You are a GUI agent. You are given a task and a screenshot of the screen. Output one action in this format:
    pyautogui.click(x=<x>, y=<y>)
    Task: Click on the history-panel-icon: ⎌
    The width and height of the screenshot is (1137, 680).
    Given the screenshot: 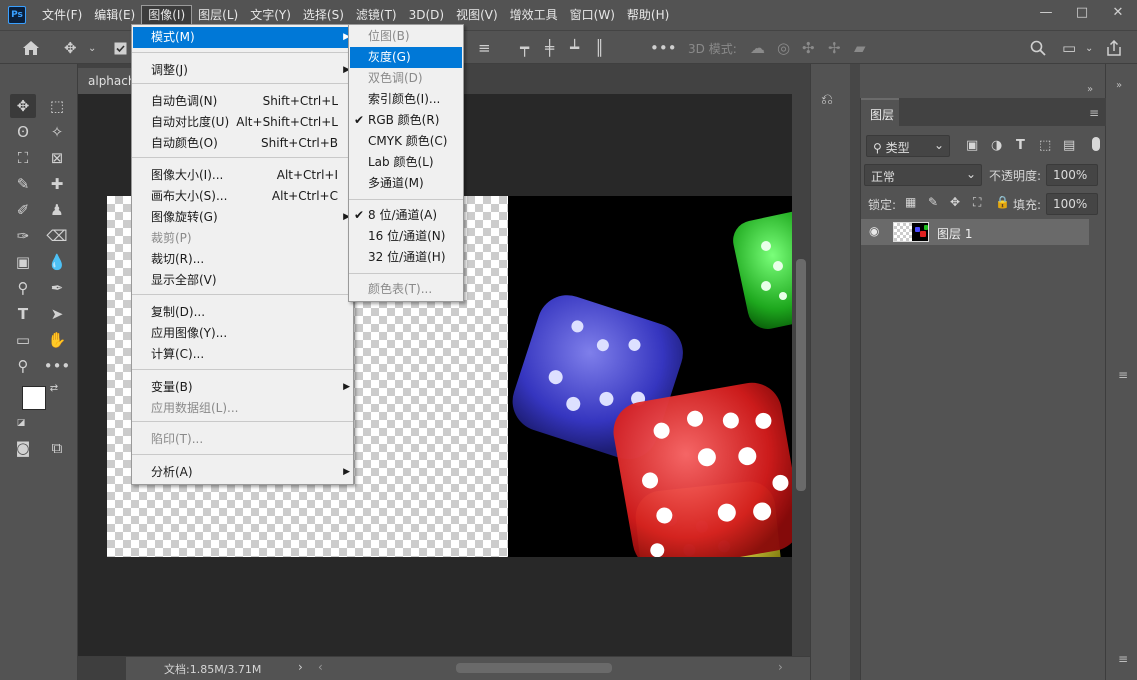 What is the action you would take?
    pyautogui.click(x=827, y=99)
    